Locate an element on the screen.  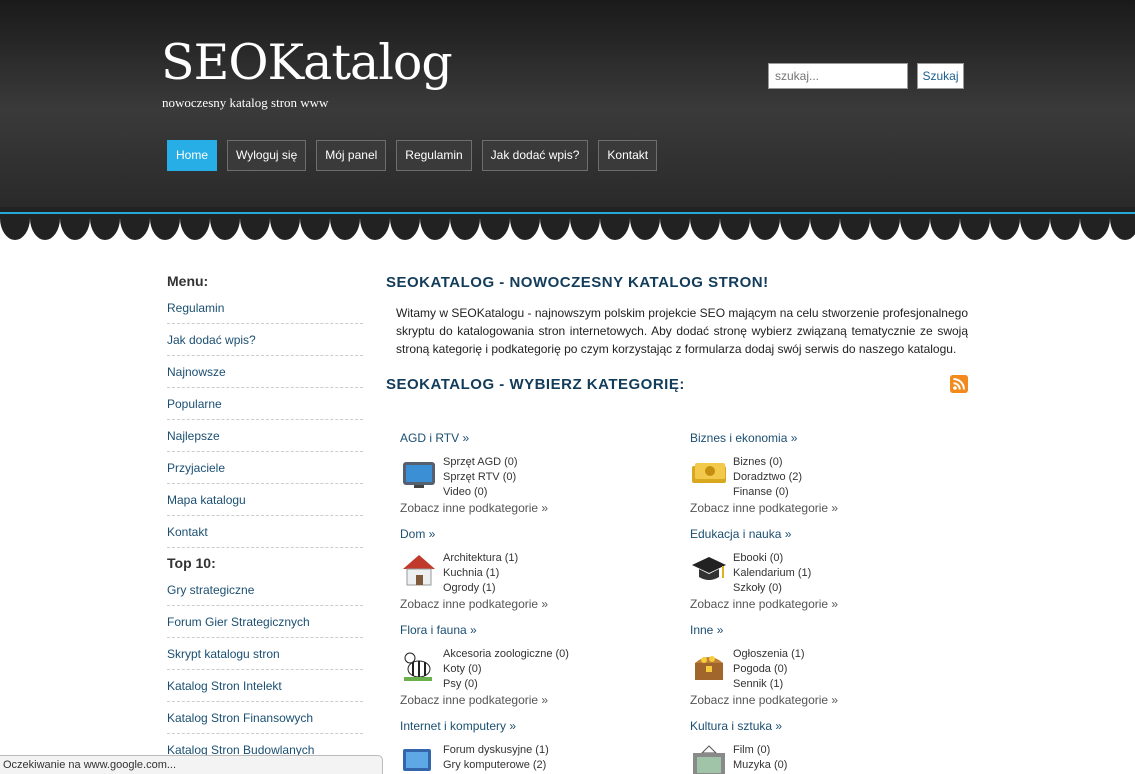
category-link: Flora i fauna » is located at coordinates (530, 630).